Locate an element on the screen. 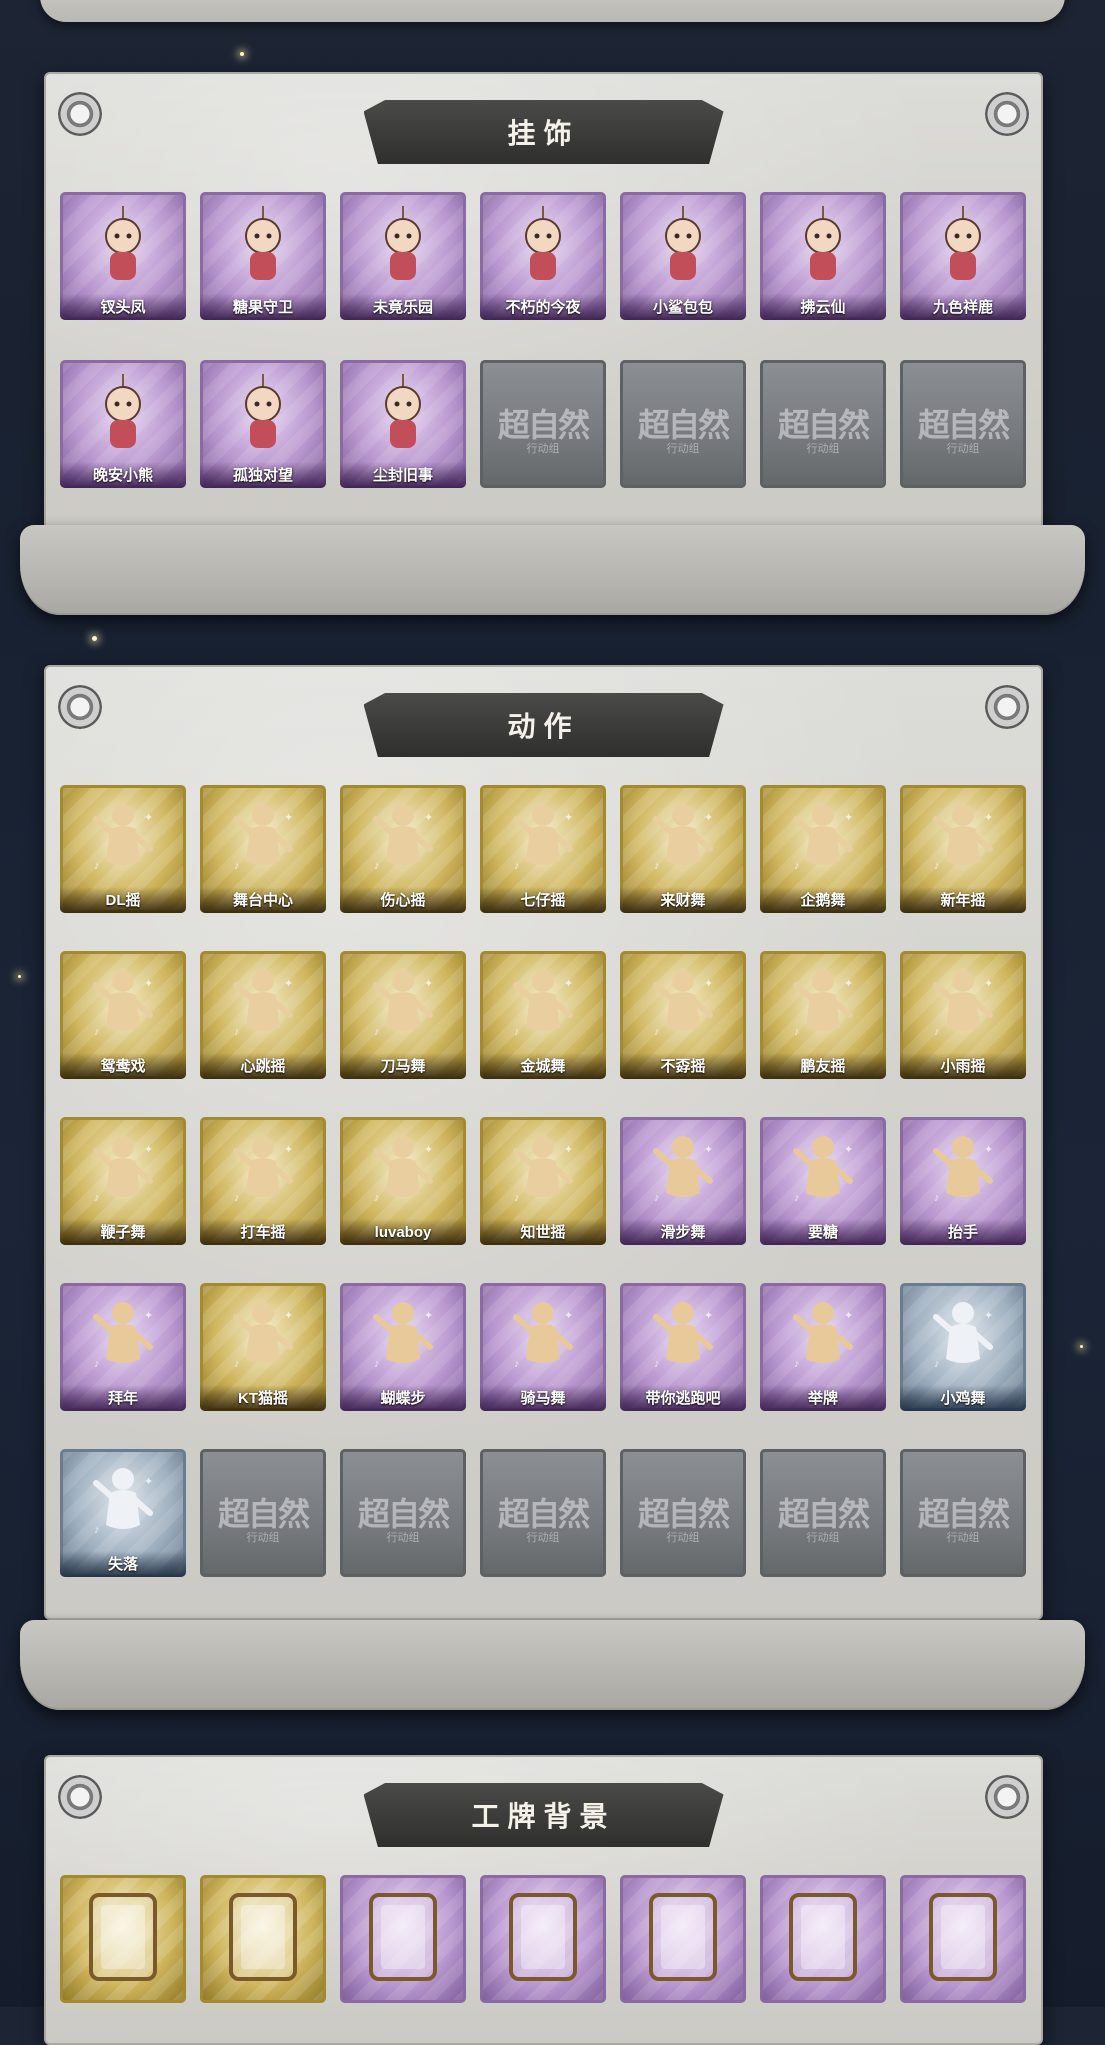 This screenshot has width=1105, height=2045. dark-red-frame-icon is located at coordinates (123, 1939).